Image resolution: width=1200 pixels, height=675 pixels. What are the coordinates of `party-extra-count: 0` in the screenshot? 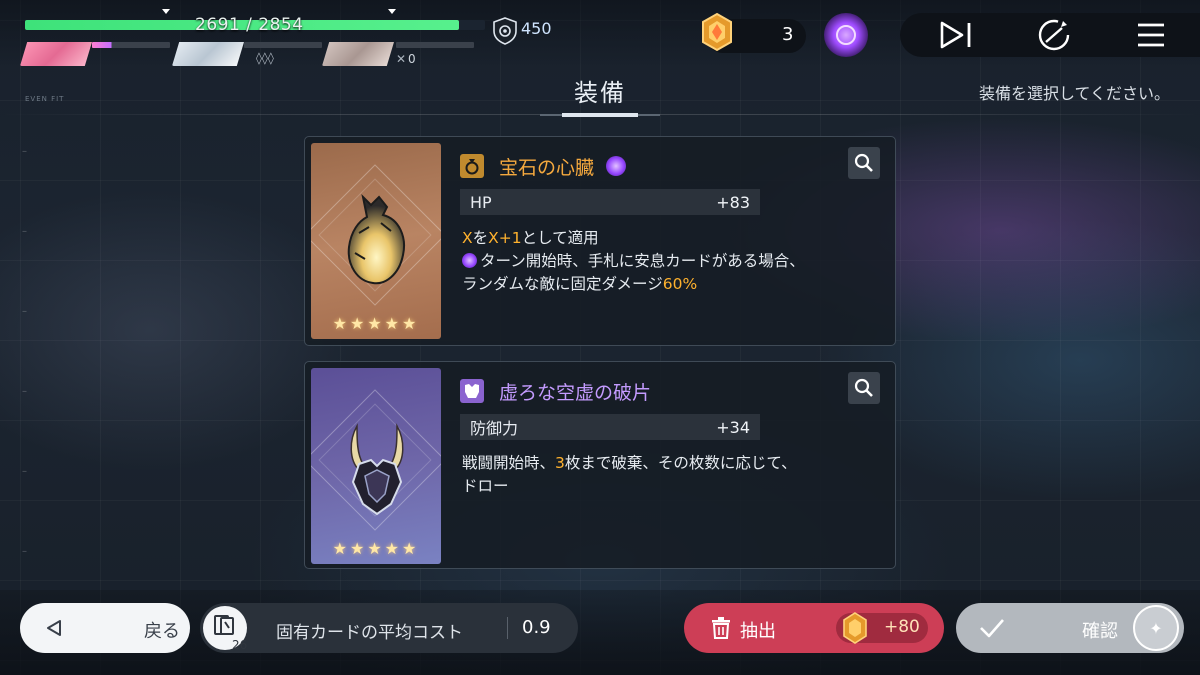 It's located at (412, 59).